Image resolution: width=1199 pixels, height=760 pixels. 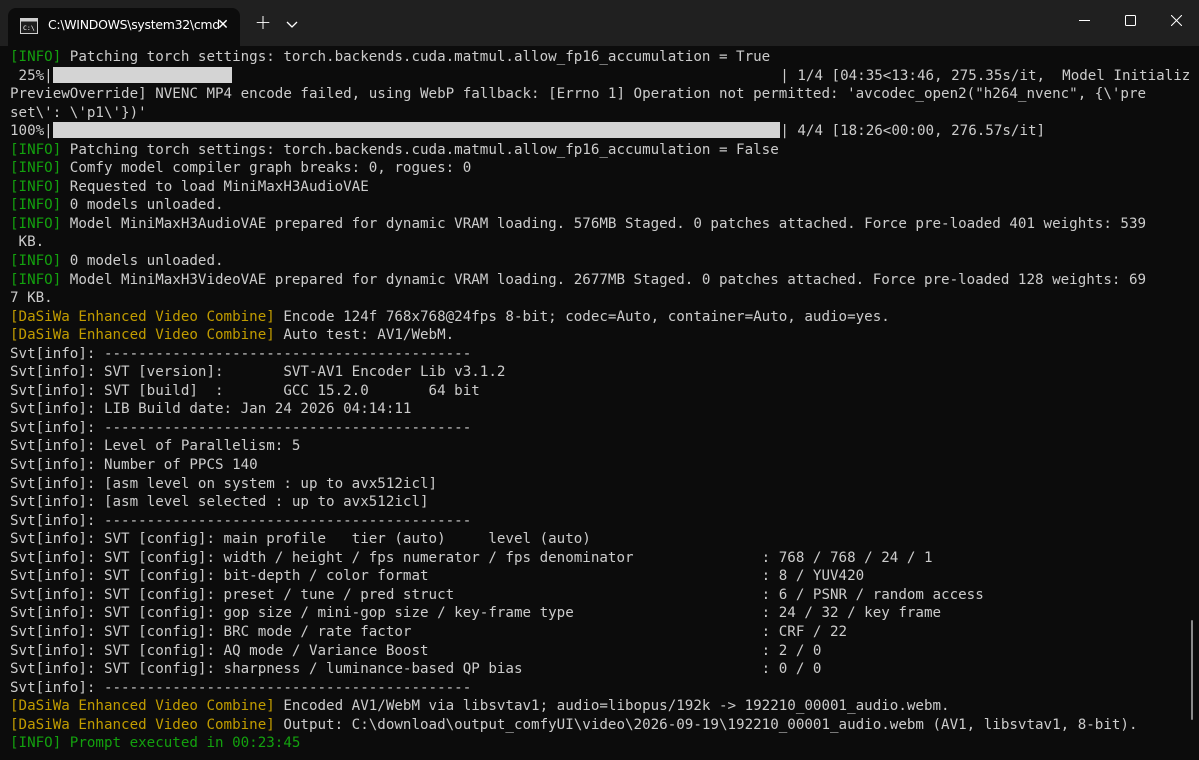 I want to click on svg-text: C:\, so click(x=29, y=28).